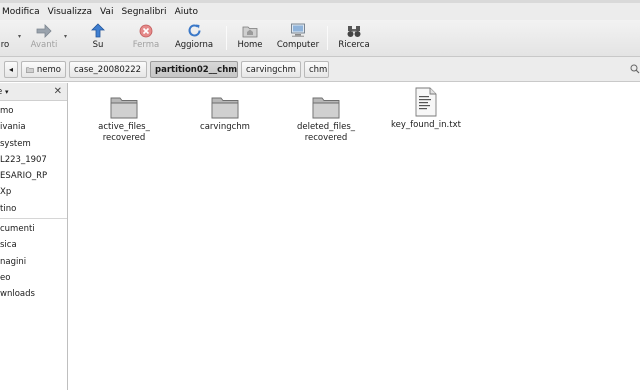  I want to click on up-button-label: Su, so click(98, 45).